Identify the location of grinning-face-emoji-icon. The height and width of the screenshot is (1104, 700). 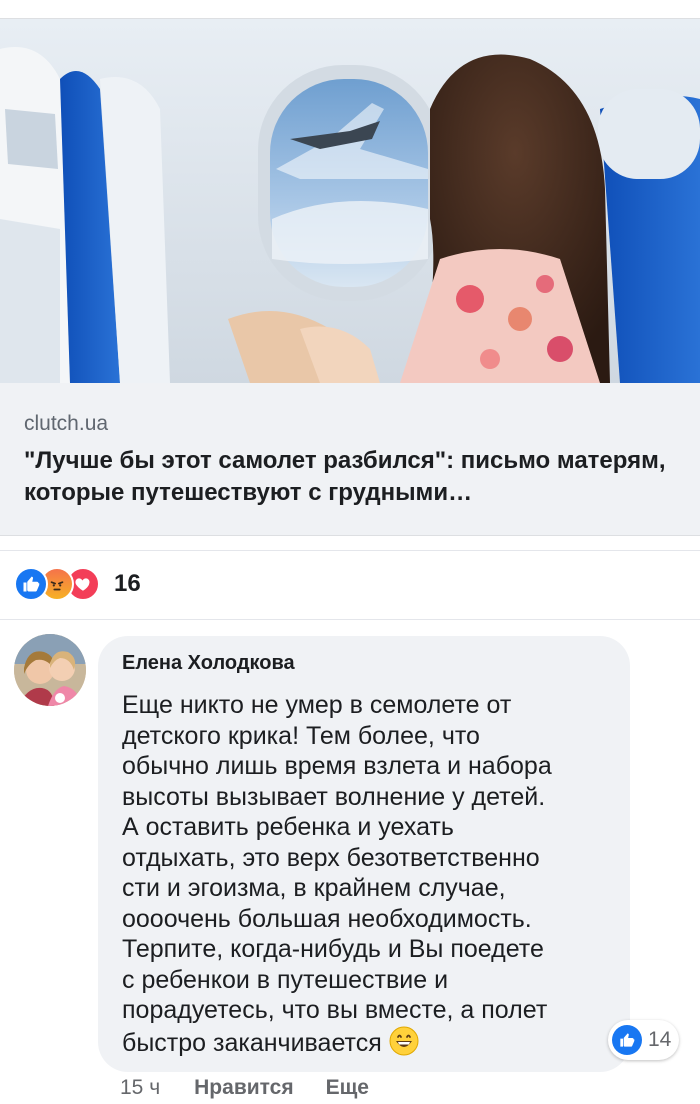
(404, 1041).